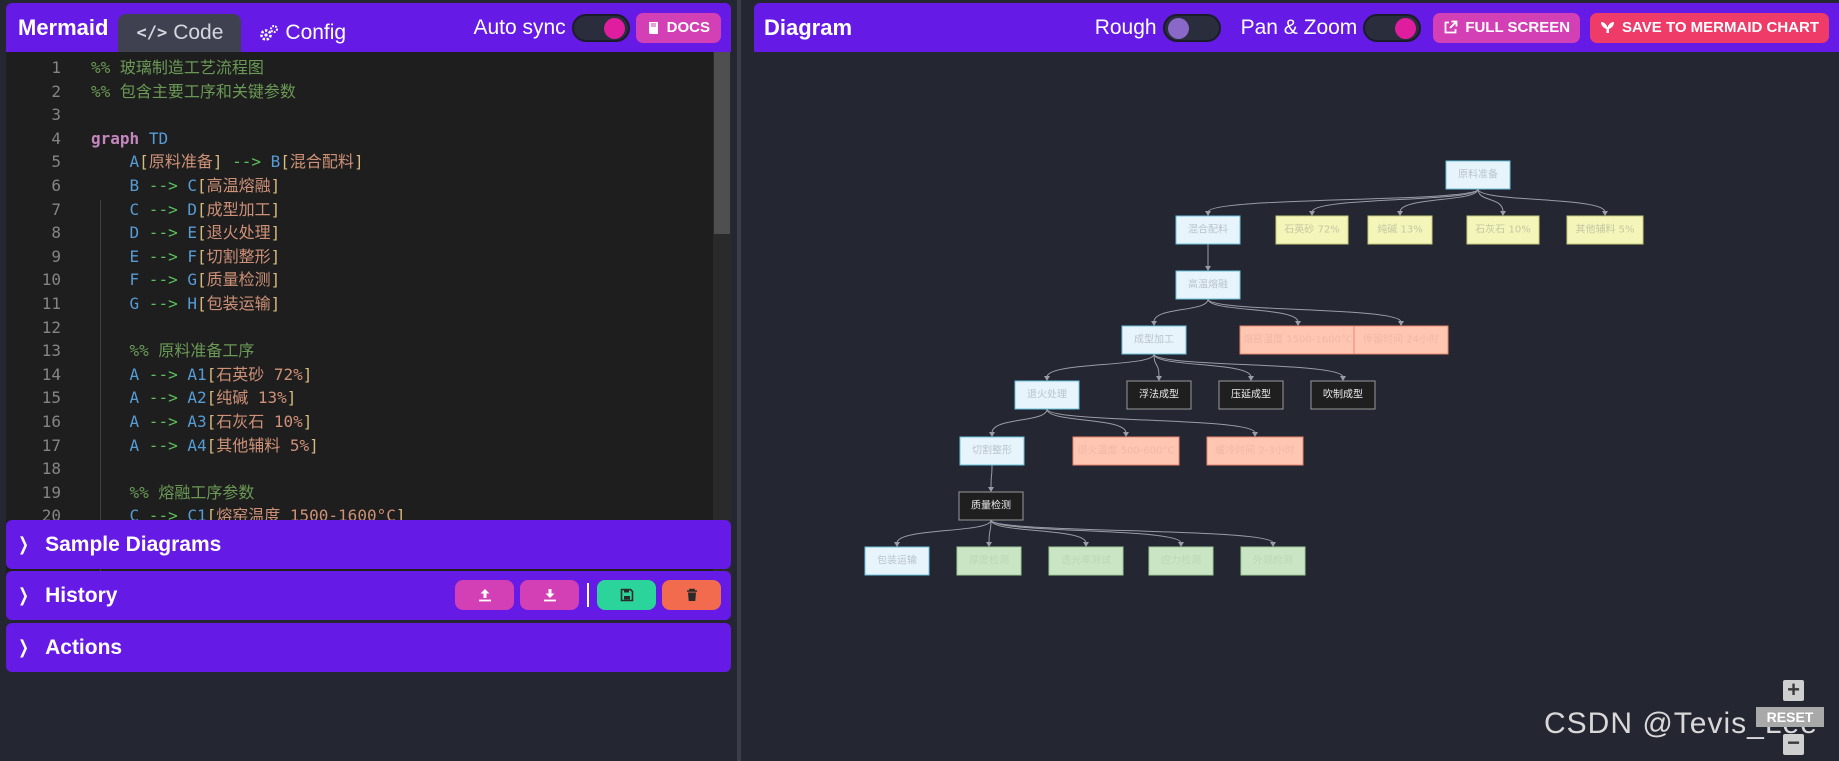  What do you see at coordinates (722, 143) in the screenshot?
I see `code-scrollbar-thumb` at bounding box center [722, 143].